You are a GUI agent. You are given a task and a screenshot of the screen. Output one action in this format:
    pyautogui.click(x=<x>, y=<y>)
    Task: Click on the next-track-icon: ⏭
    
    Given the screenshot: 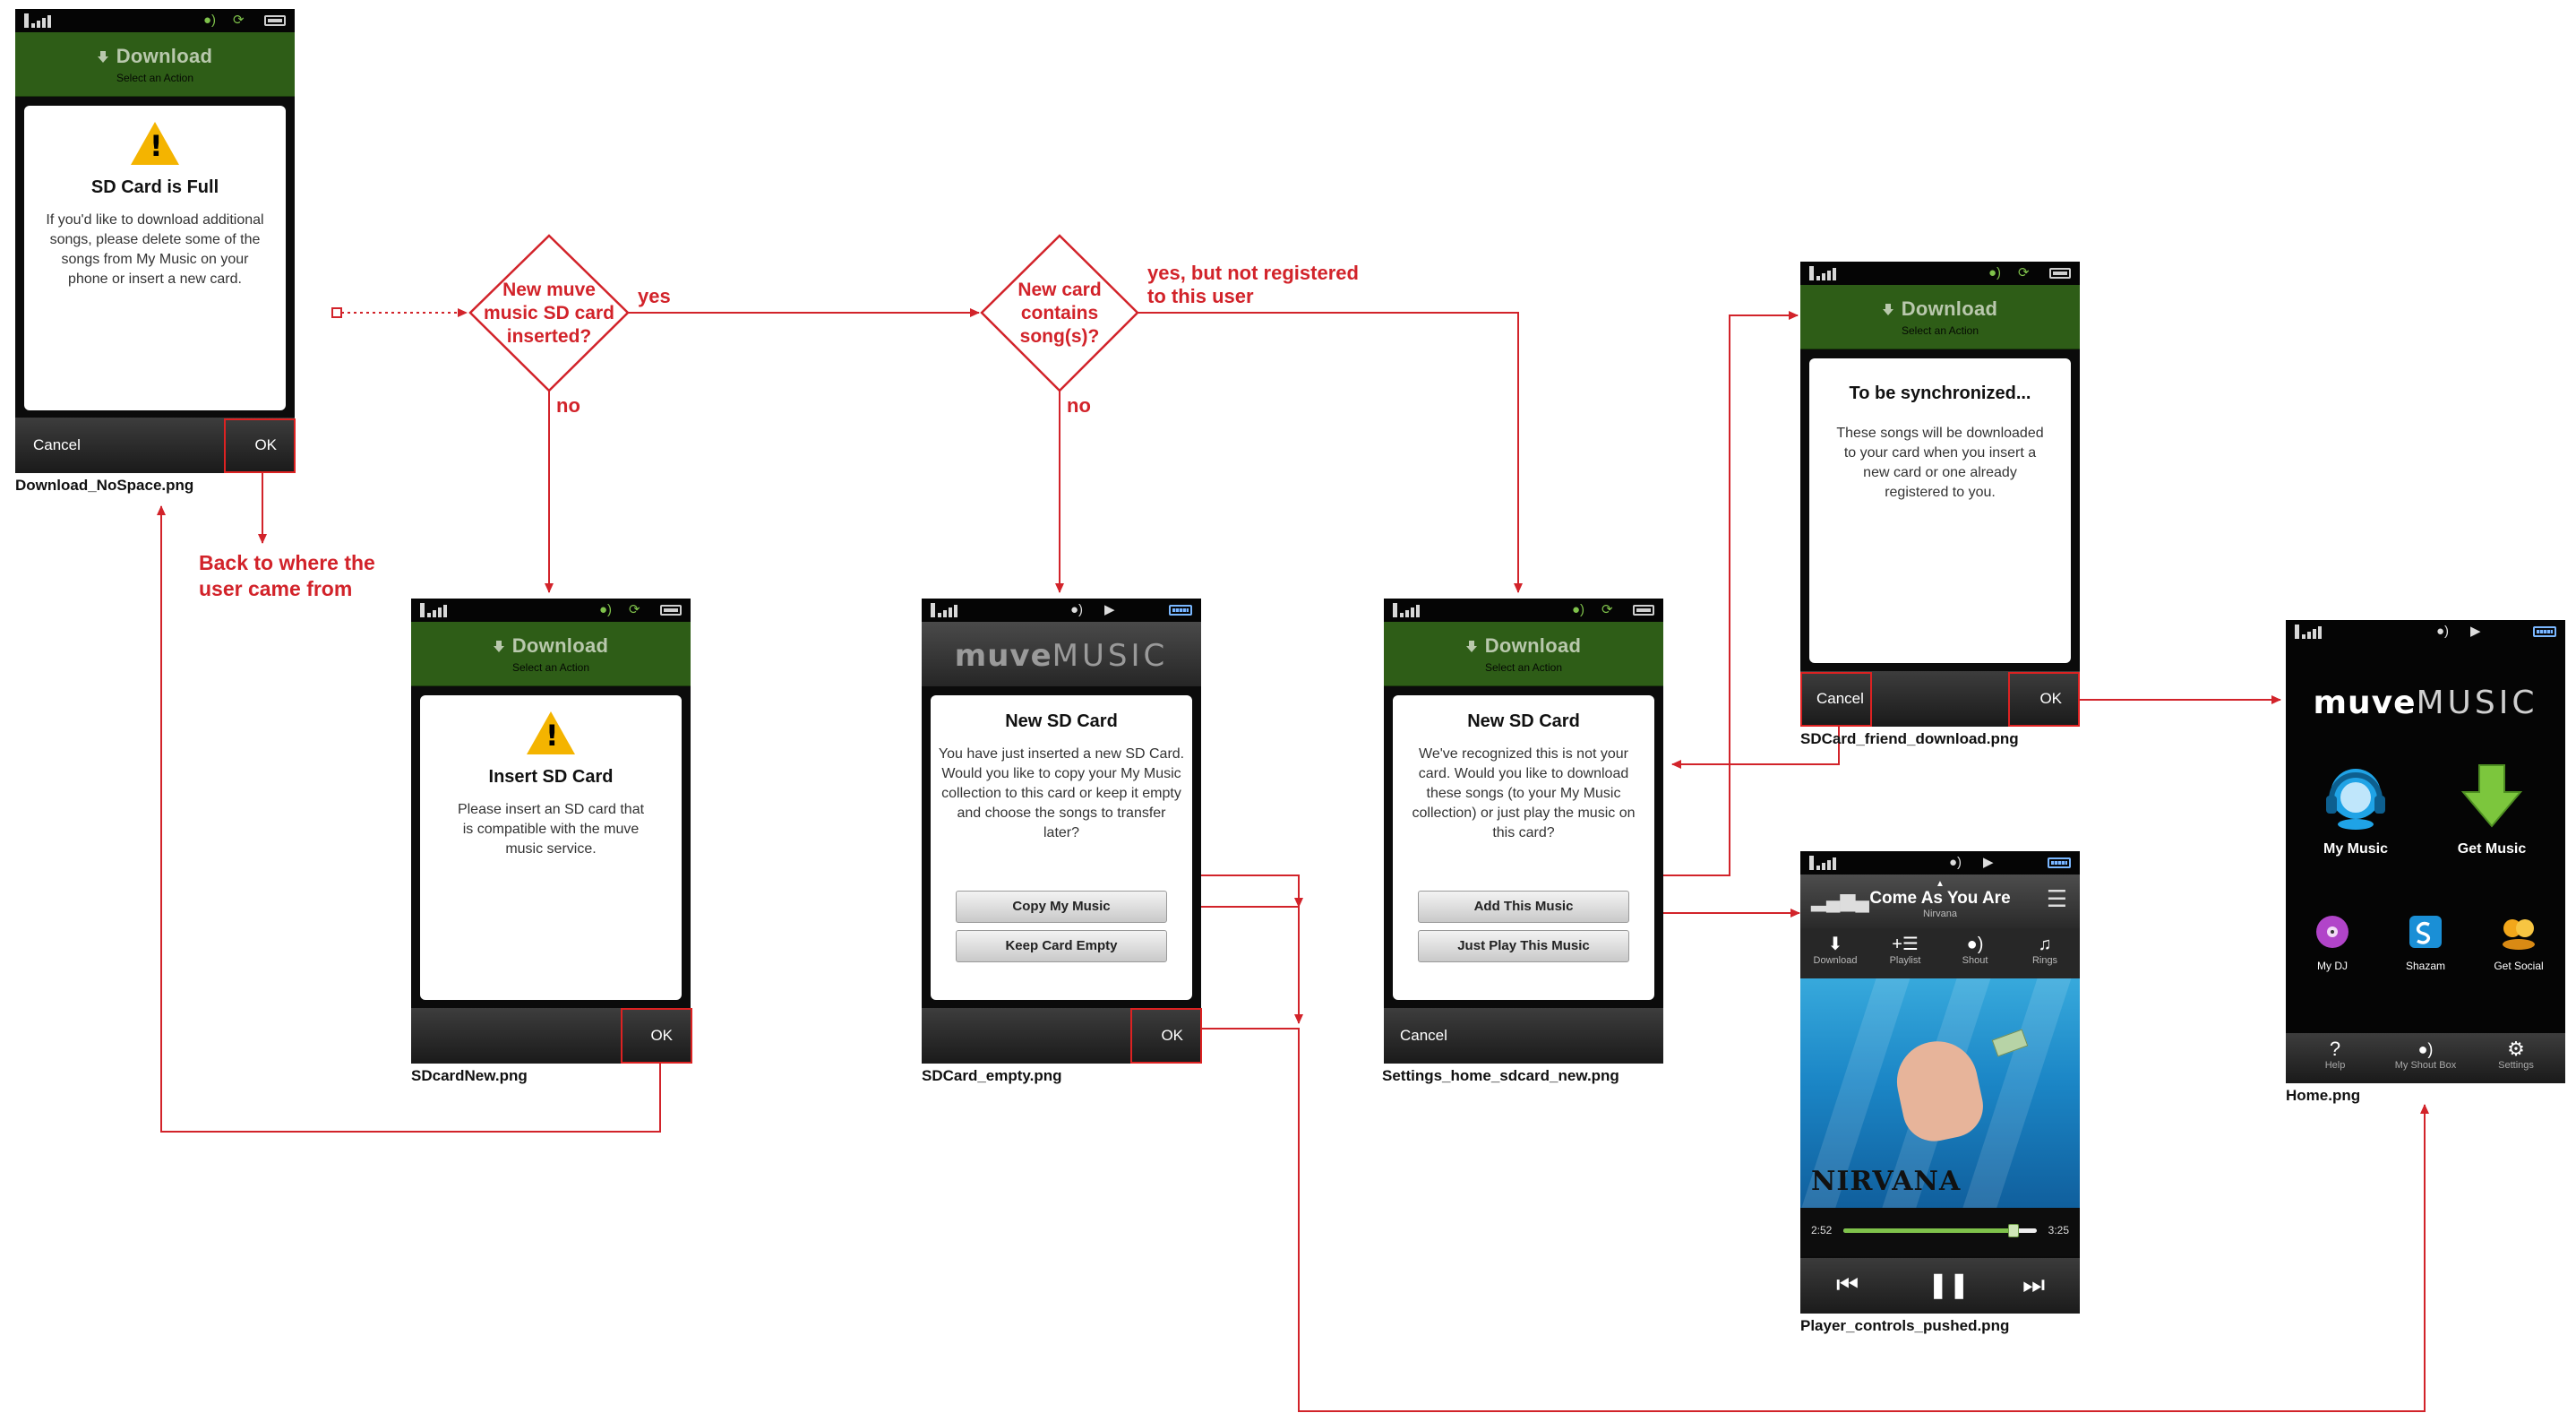 What is the action you would take?
    pyautogui.click(x=2033, y=1285)
    